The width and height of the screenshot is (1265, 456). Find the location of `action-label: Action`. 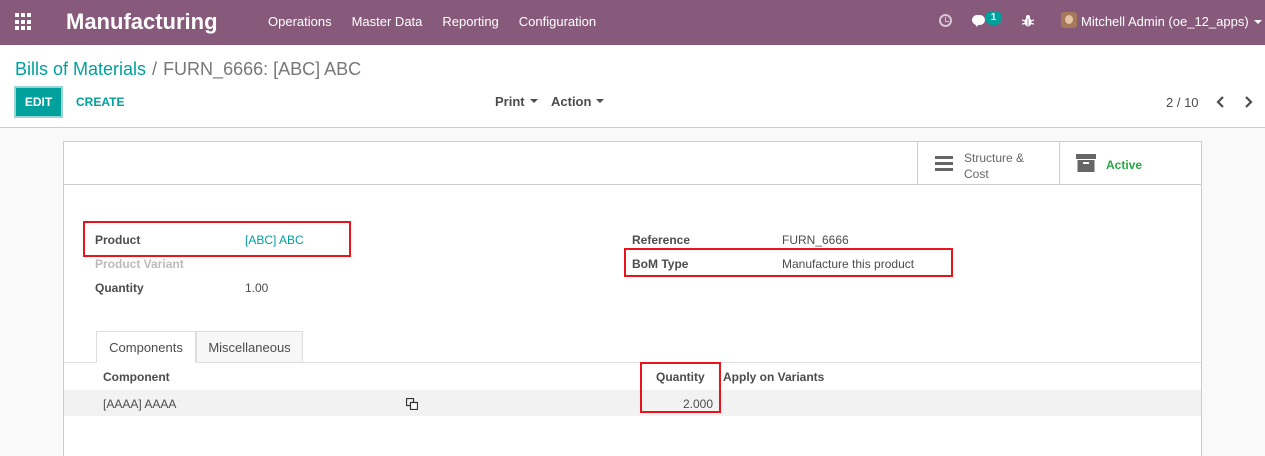

action-label: Action is located at coordinates (571, 101).